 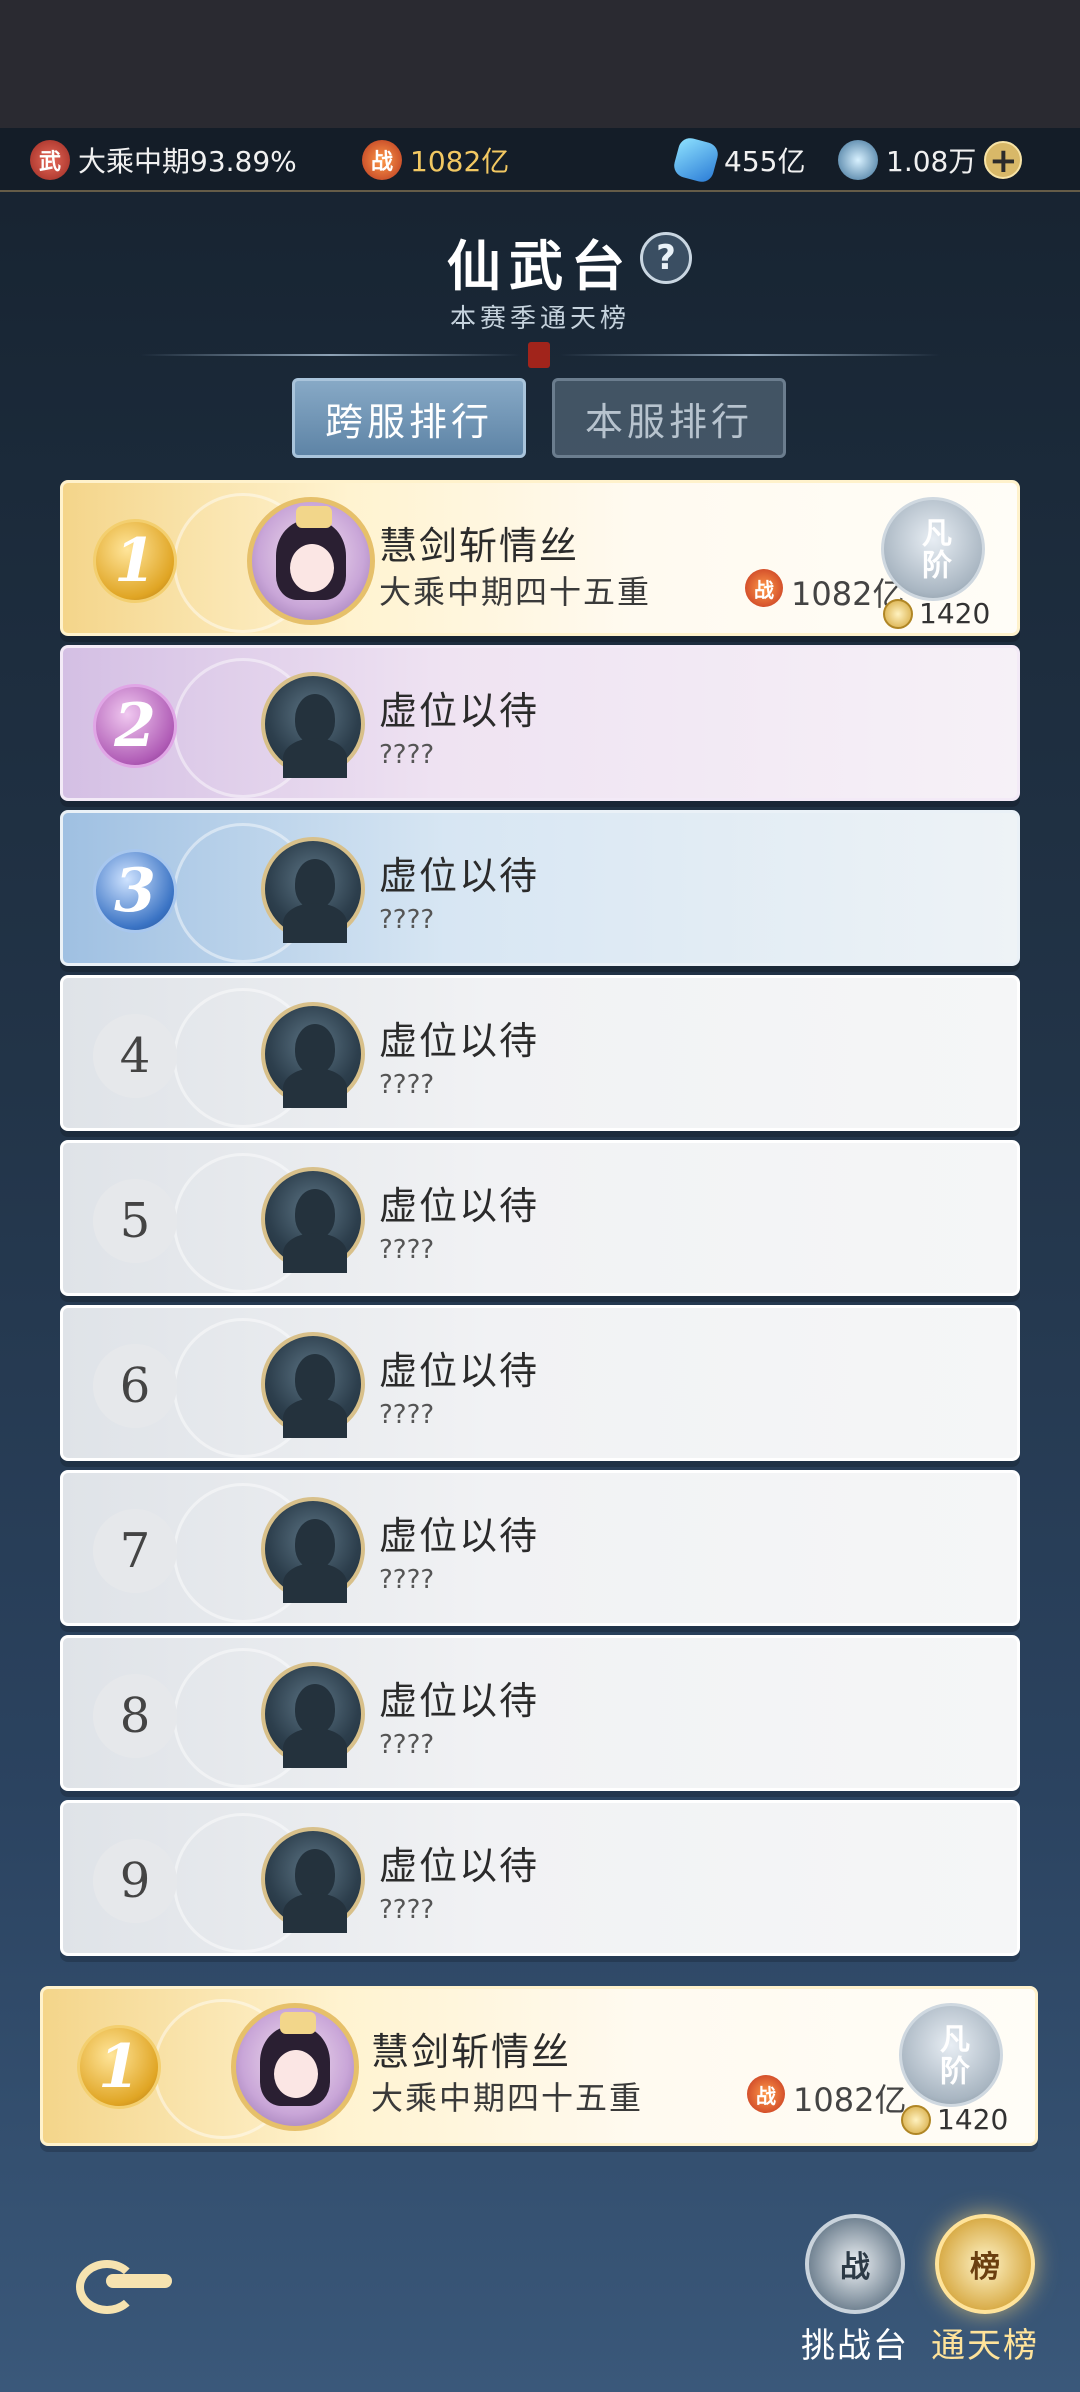 I want to click on ranking-row-6: 6 虚位以待 ????, so click(x=540, y=1383).